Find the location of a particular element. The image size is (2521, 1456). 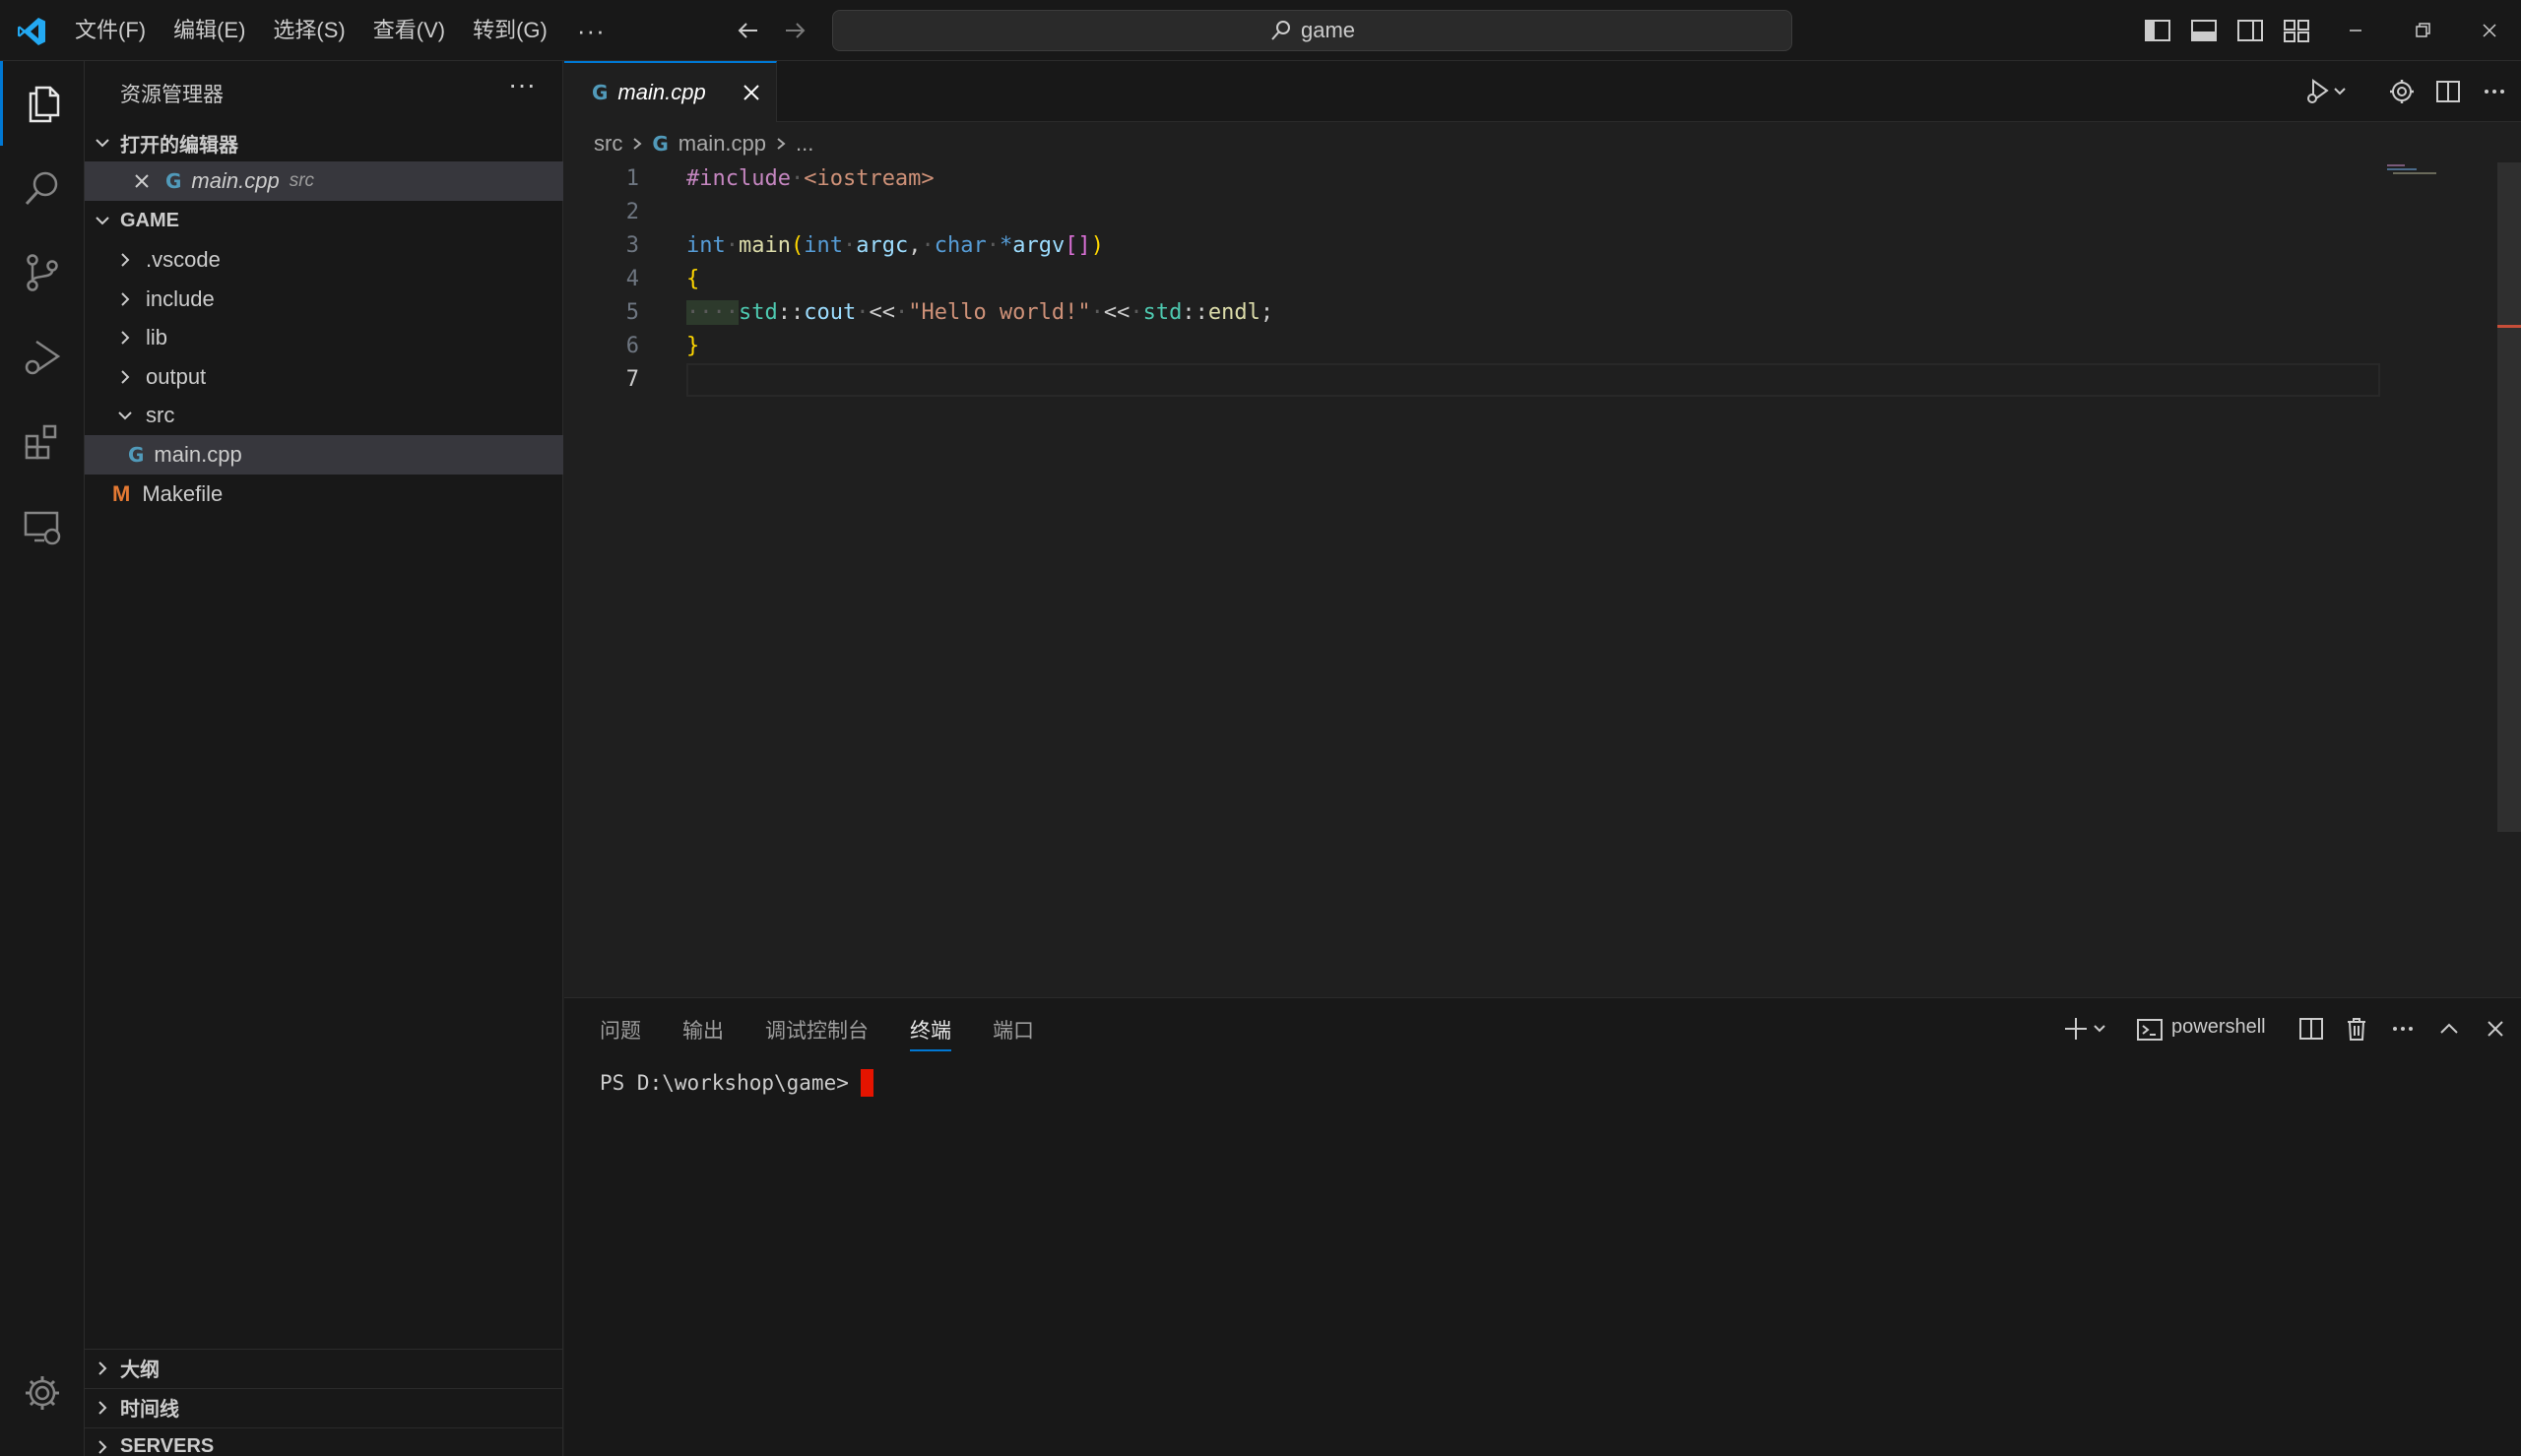

sidebar-more-icon: ··· is located at coordinates (522, 84).